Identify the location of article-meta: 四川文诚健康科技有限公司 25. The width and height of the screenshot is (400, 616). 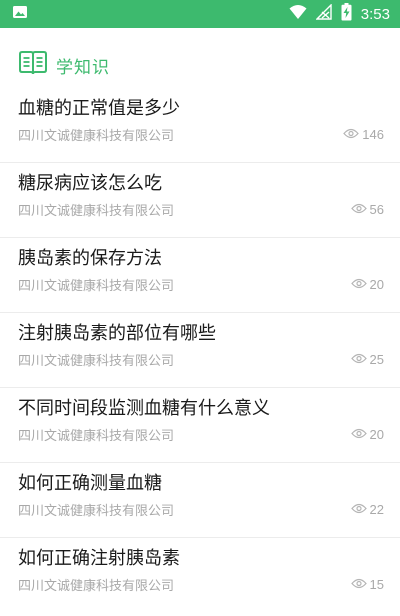
(201, 359).